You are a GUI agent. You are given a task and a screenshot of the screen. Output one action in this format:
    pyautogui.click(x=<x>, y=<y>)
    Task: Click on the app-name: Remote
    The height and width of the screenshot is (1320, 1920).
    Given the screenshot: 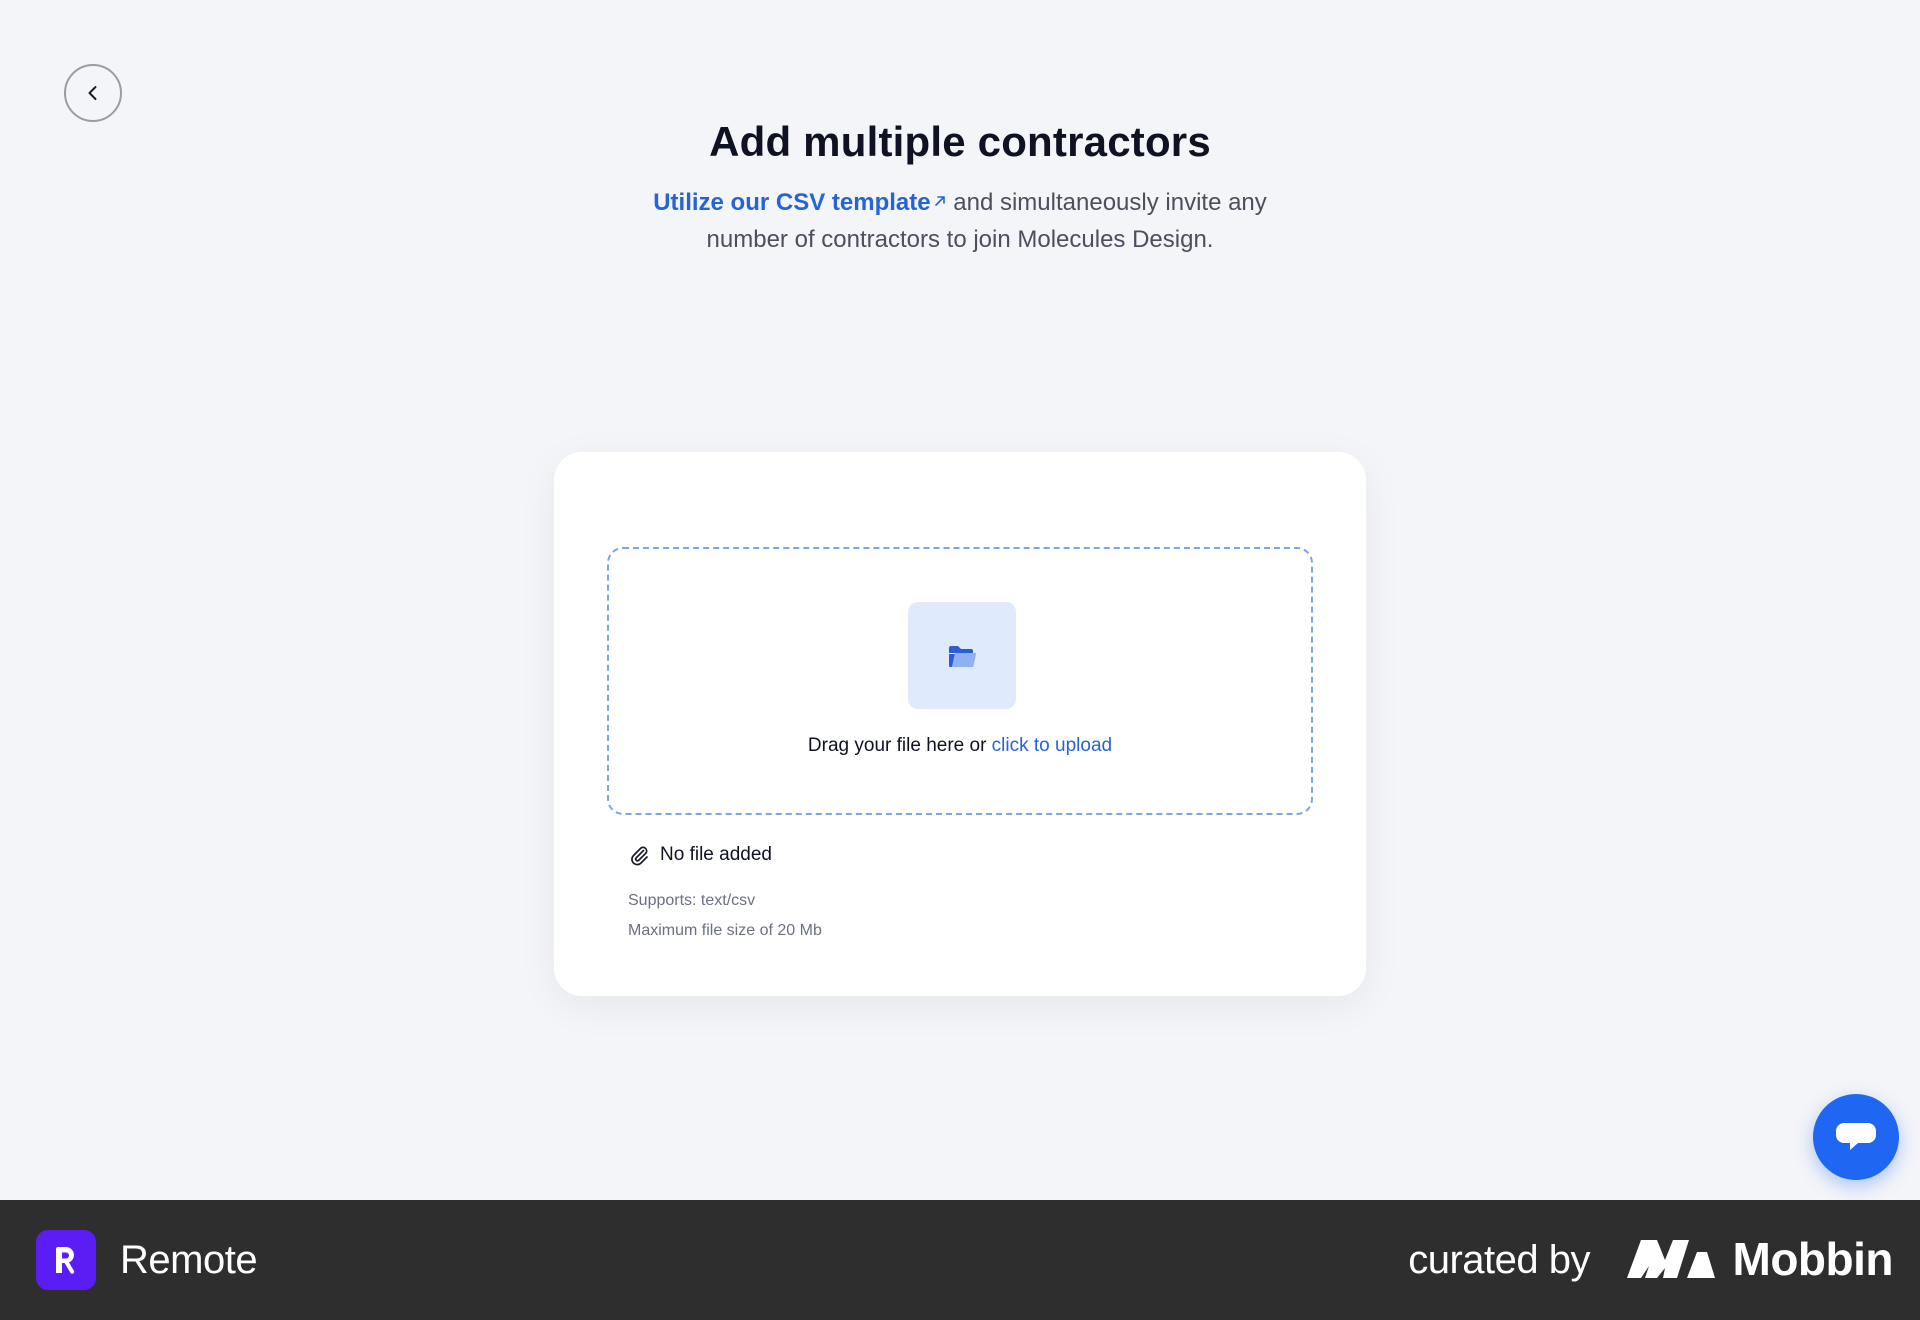 What is the action you would take?
    pyautogui.click(x=189, y=1260)
    